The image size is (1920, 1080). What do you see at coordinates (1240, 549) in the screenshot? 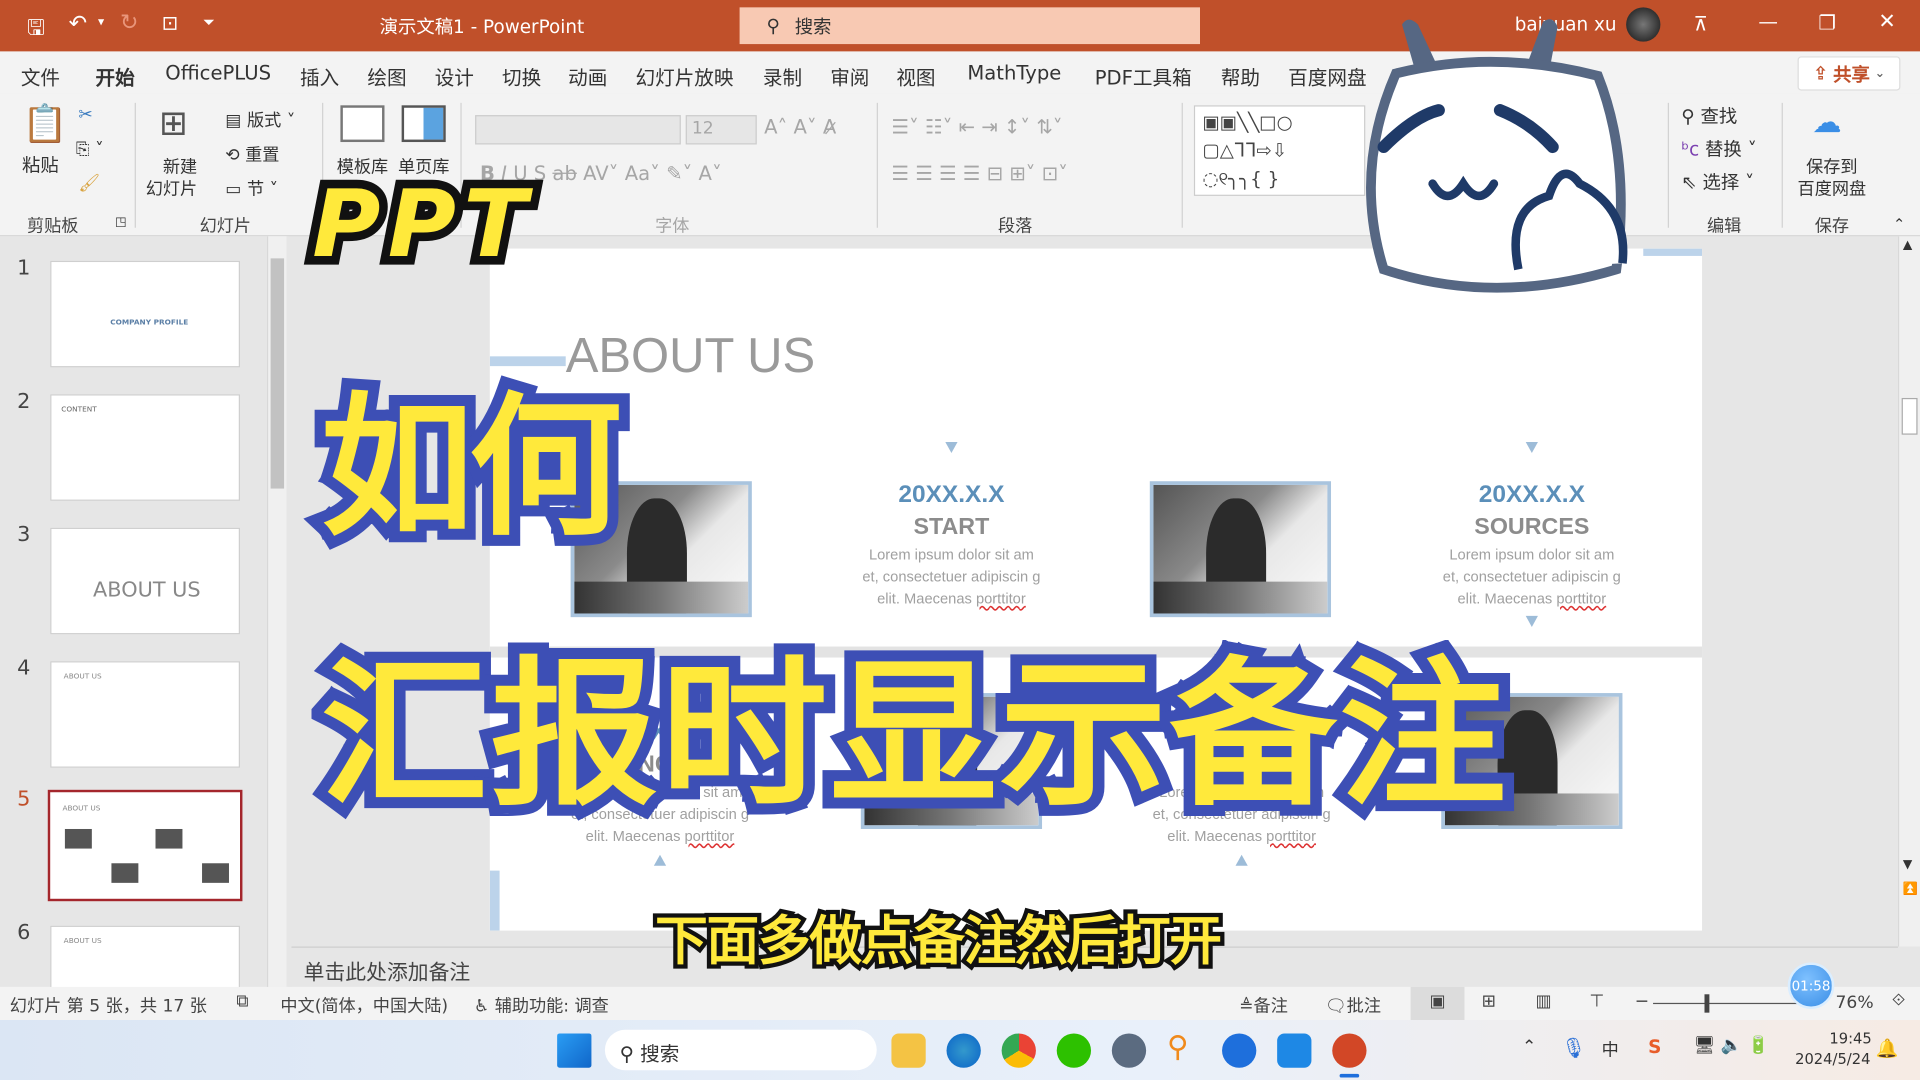
I see `statue-image` at bounding box center [1240, 549].